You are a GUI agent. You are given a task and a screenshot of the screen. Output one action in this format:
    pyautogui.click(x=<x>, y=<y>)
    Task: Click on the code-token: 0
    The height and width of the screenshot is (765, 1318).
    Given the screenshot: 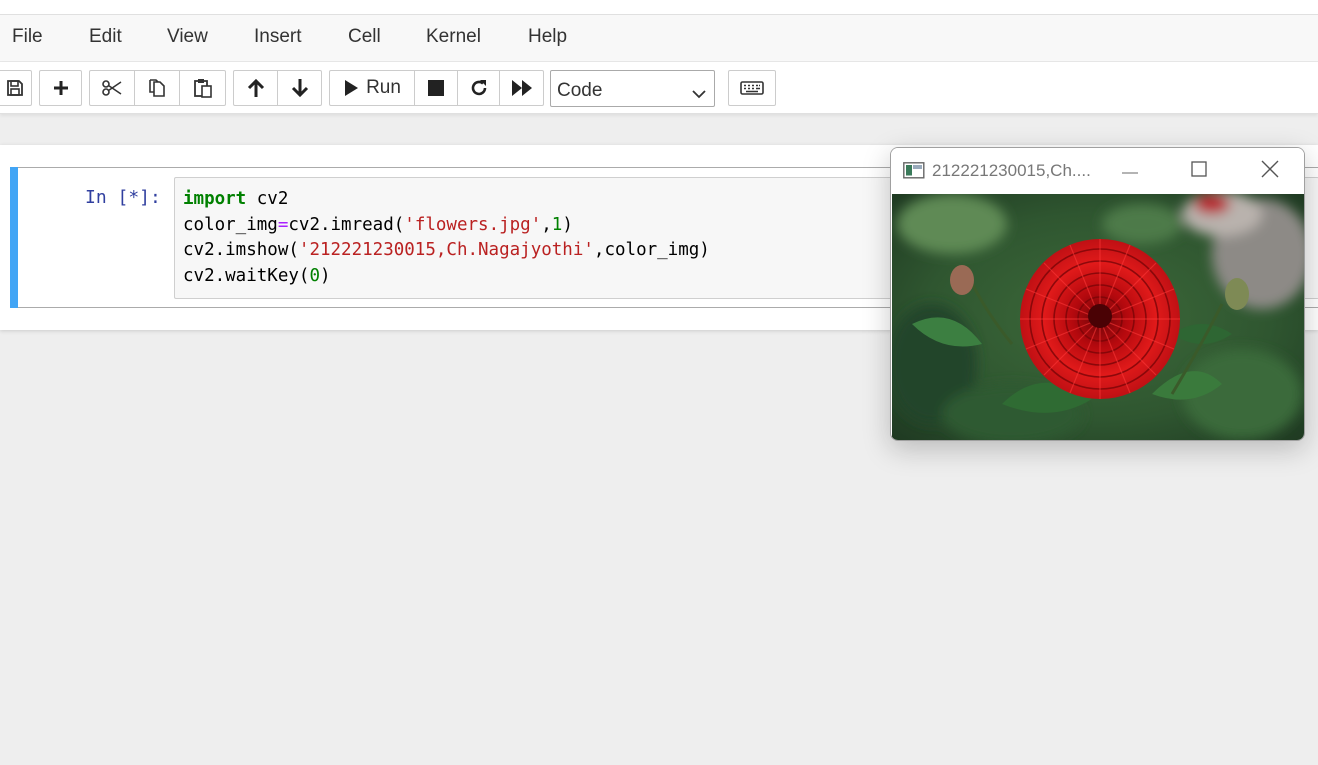 What is the action you would take?
    pyautogui.click(x=314, y=275)
    